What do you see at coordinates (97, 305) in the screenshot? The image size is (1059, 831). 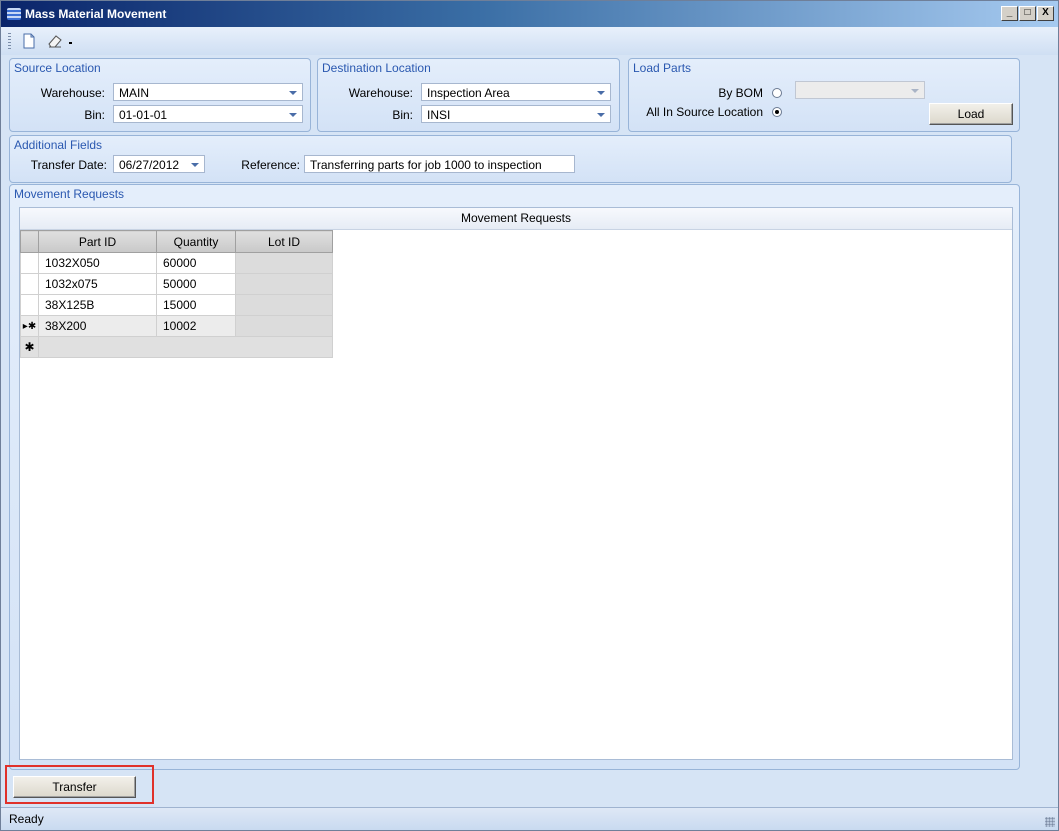 I see `part-id-cell: 38X125B` at bounding box center [97, 305].